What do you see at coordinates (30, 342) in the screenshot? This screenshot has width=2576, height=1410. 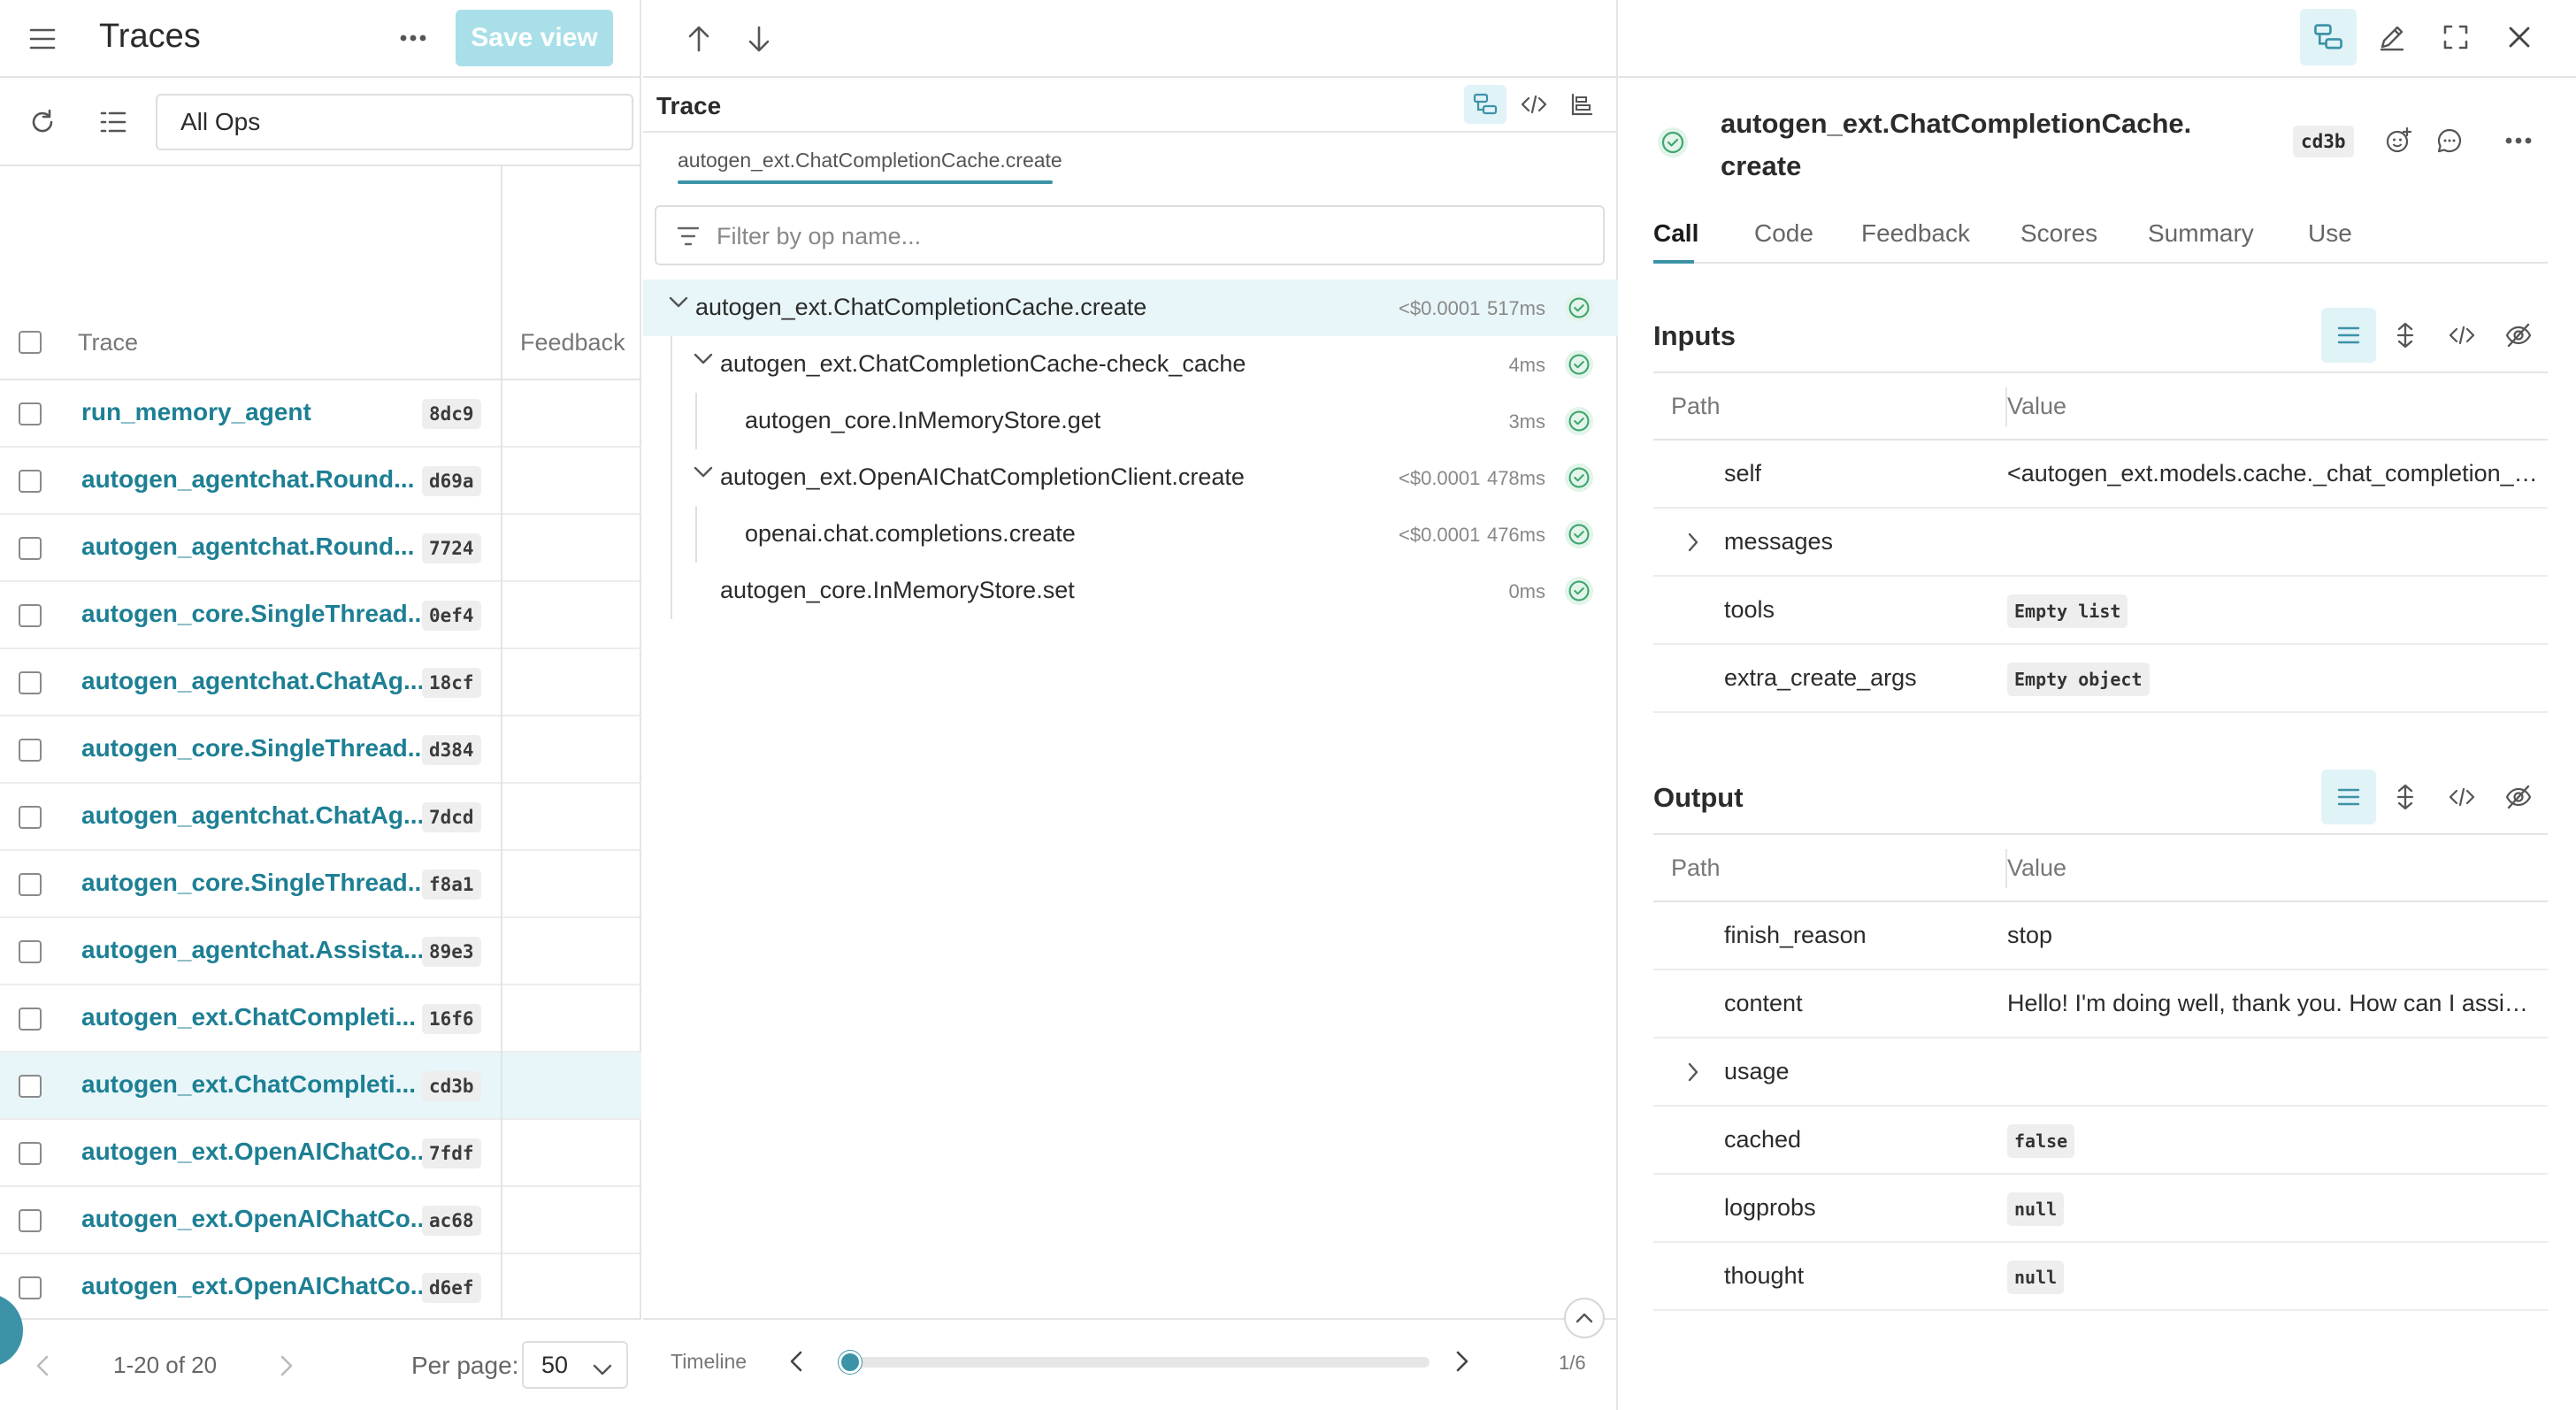 I see `select-all-checkbox` at bounding box center [30, 342].